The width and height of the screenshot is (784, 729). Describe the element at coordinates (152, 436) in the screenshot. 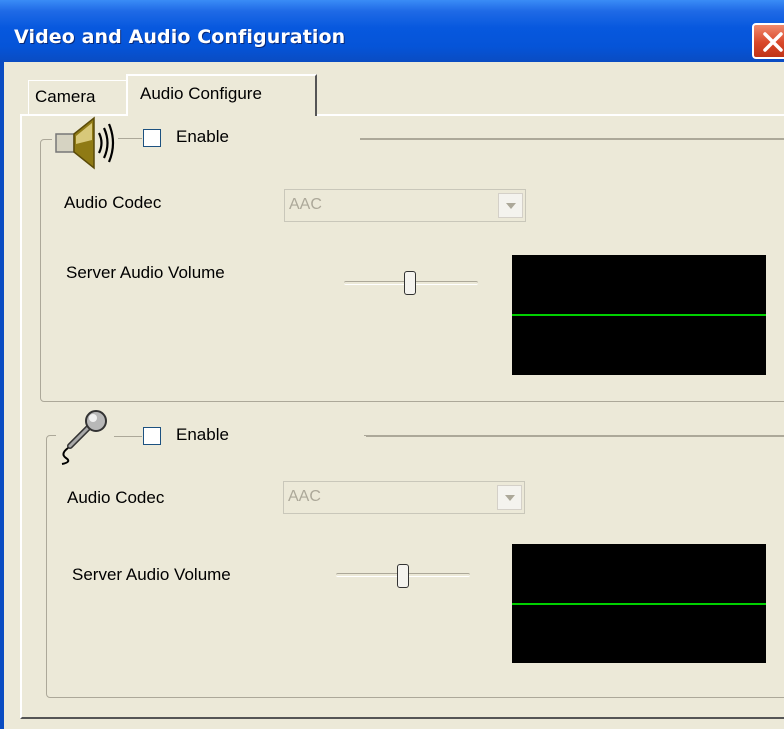

I see `microphone-enable-checkbox` at that location.